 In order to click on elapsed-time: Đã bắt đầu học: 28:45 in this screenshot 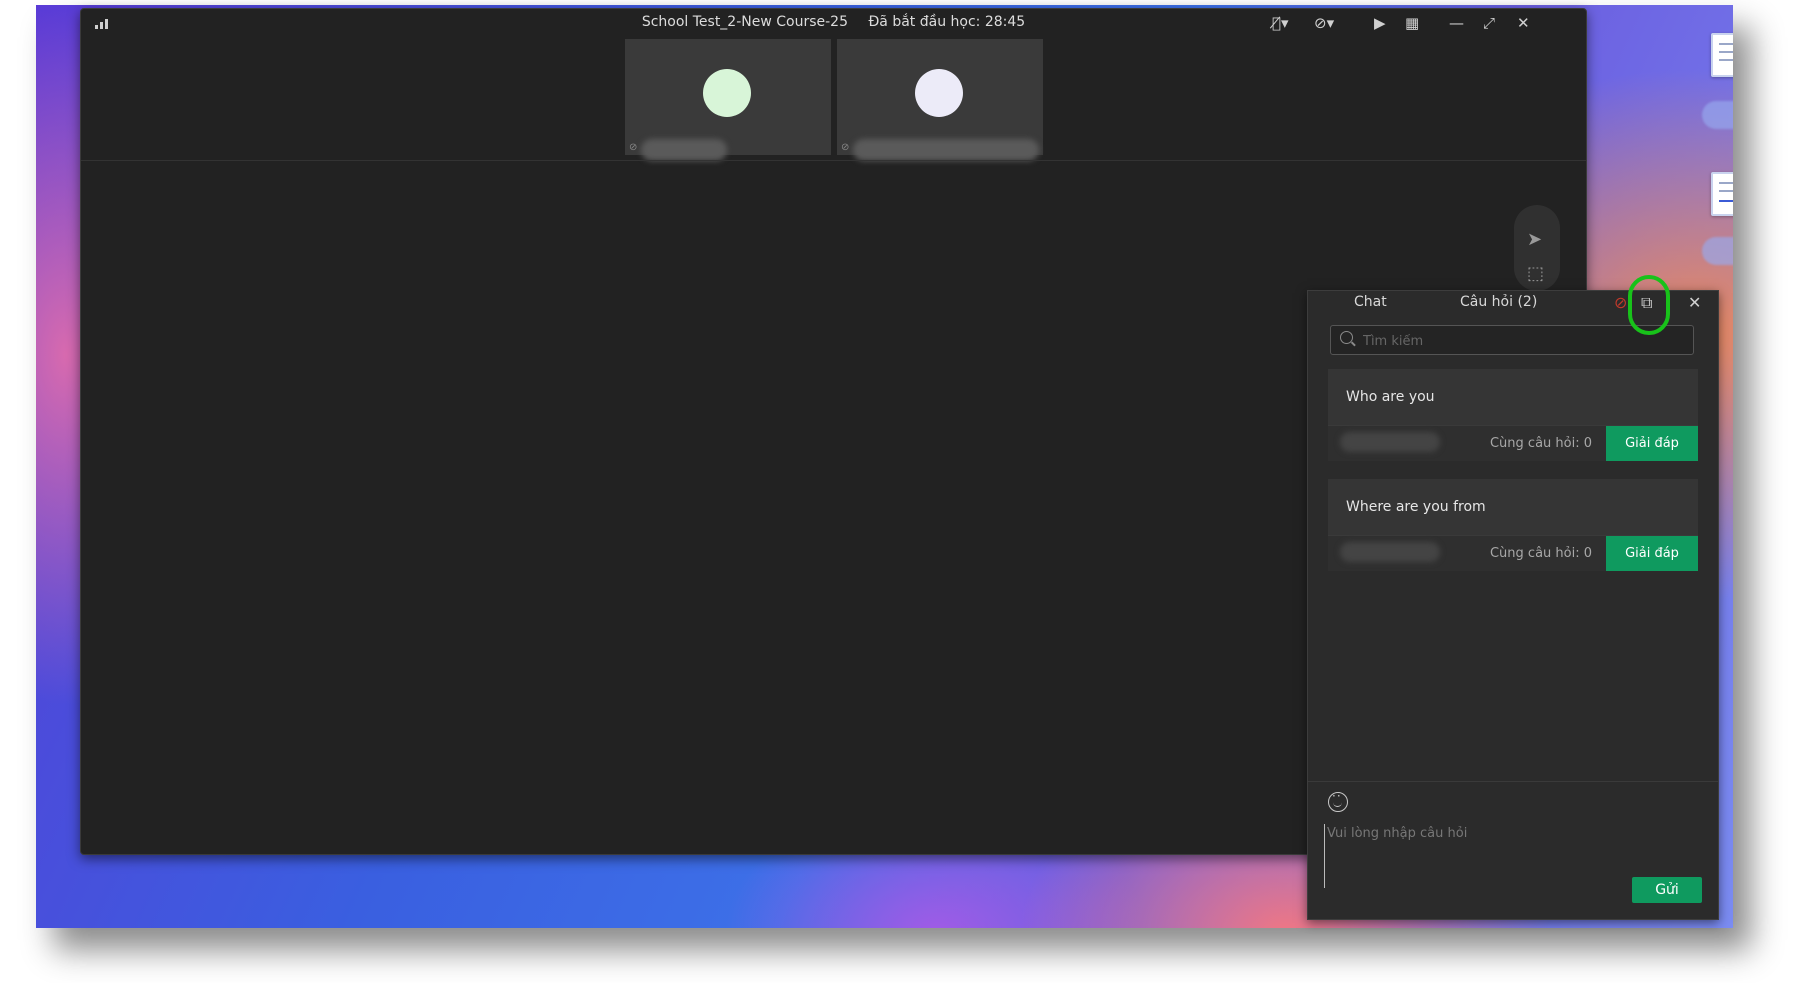, I will do `click(947, 22)`.